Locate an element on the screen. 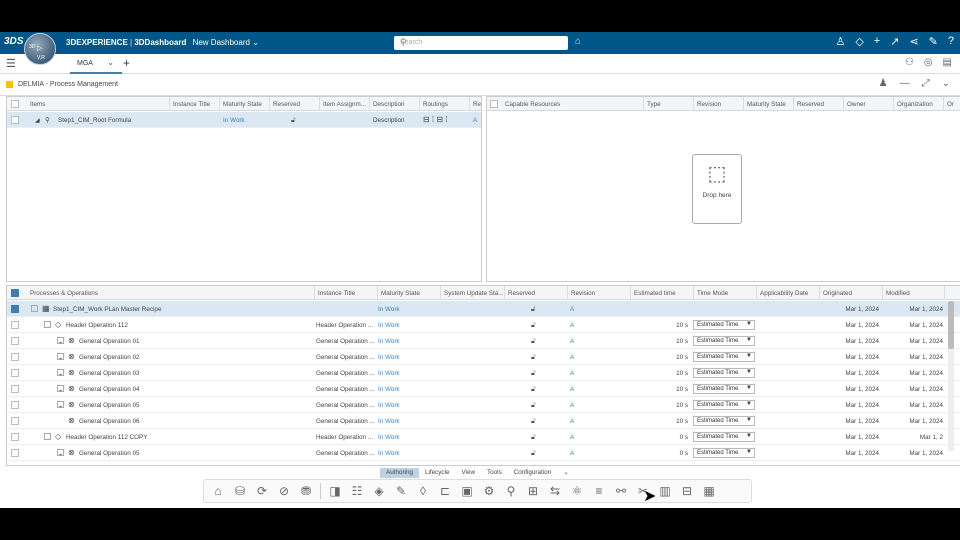 The image size is (960, 540). settings-list-icon: ⚛ is located at coordinates (577, 491).